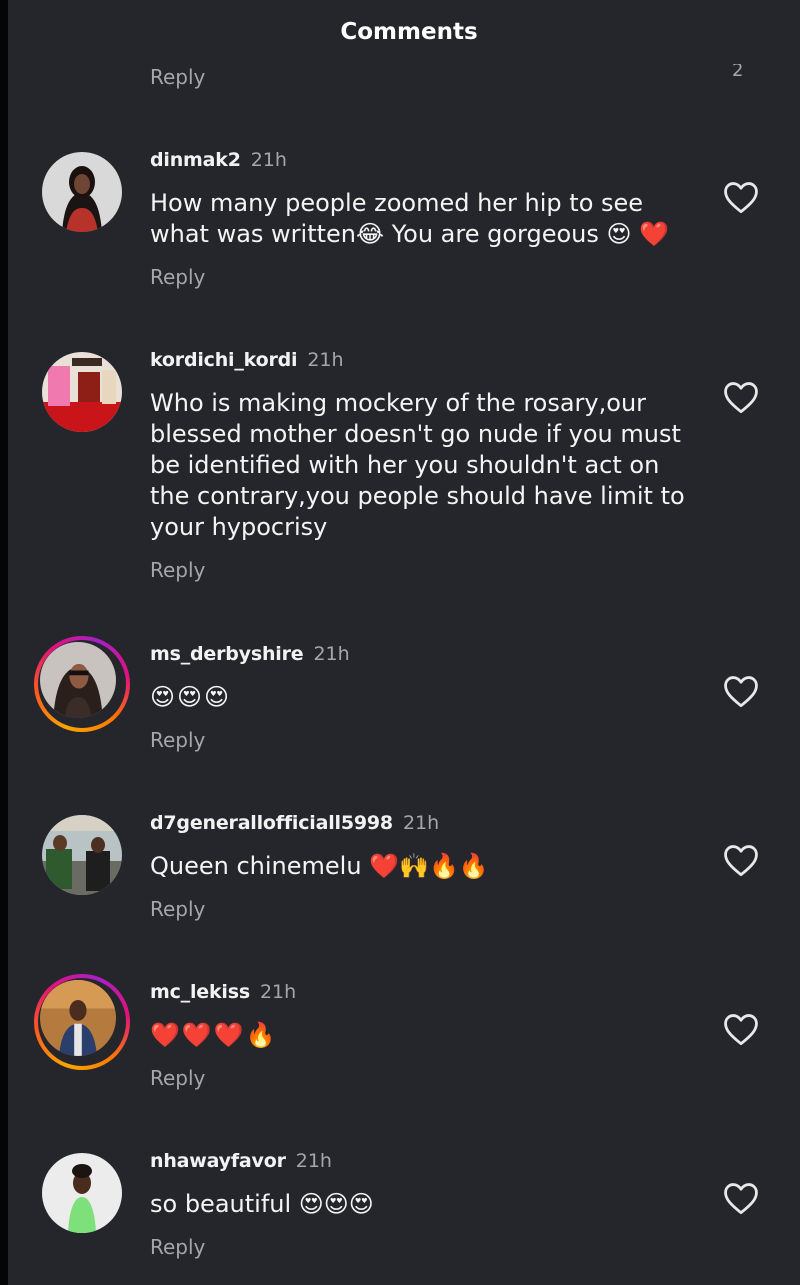 The width and height of the screenshot is (800, 1285). I want to click on username: d7generallofficiall5998, so click(271, 823).